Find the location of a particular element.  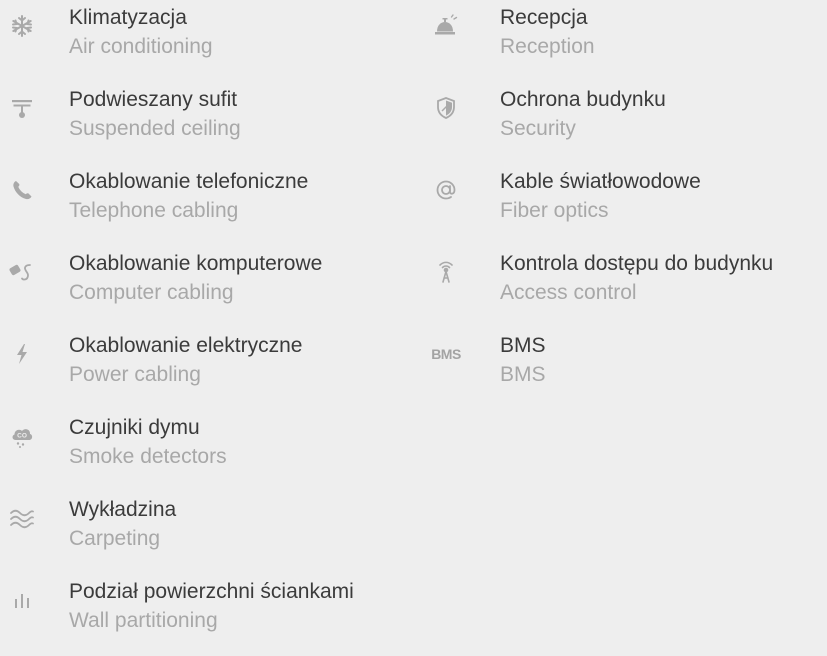

feature-bms: BMS BMS BMS is located at coordinates (628, 369).